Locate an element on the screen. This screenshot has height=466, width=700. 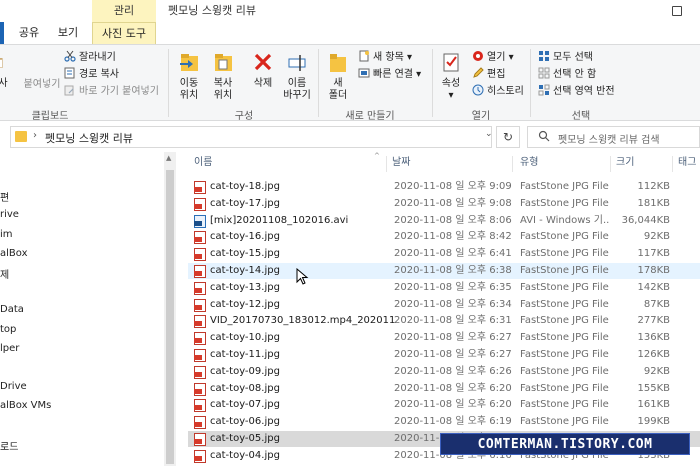
paste-partial-button: 사 is located at coordinates (5, 70).